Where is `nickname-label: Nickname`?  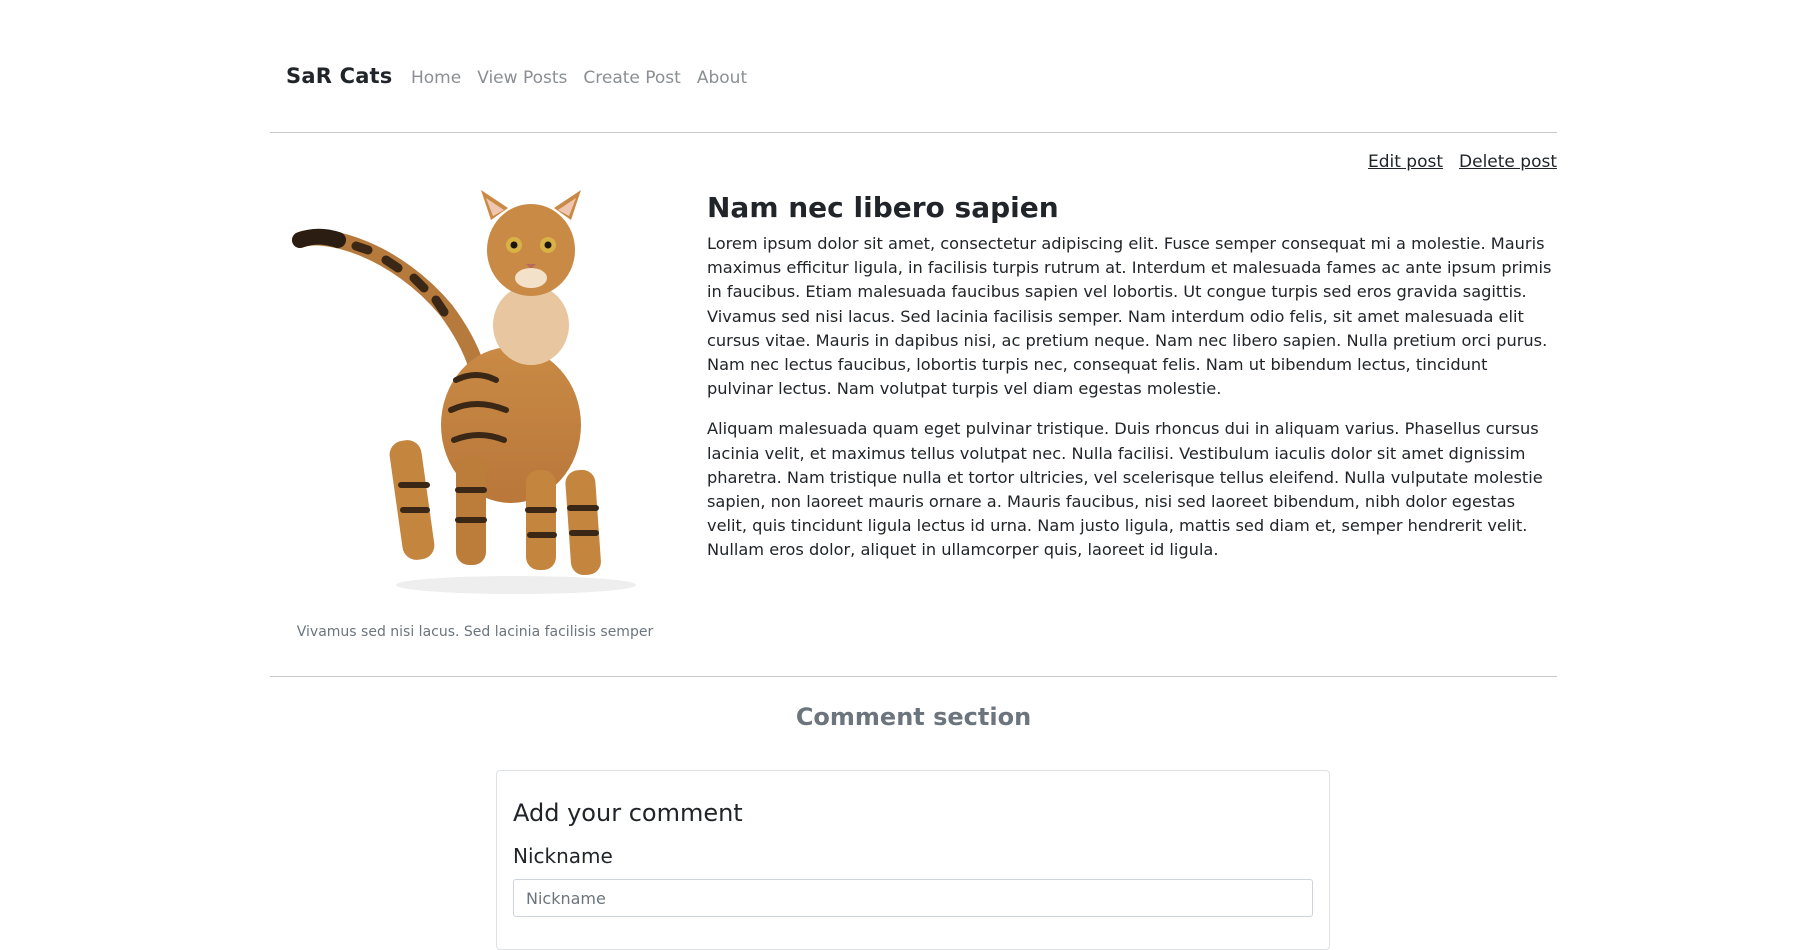
nickname-label: Nickname is located at coordinates (563, 856).